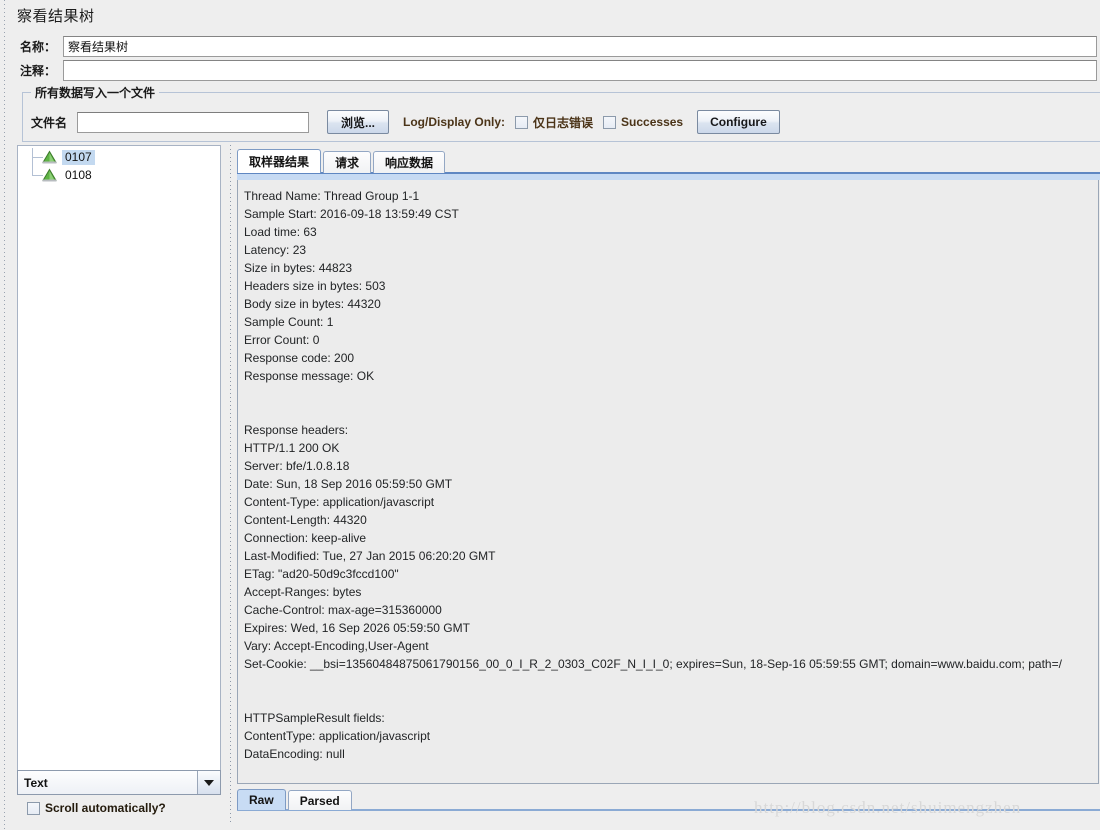 This screenshot has width=1100, height=830. I want to click on name-field-row: 名称： 察看结果树, so click(558, 46).